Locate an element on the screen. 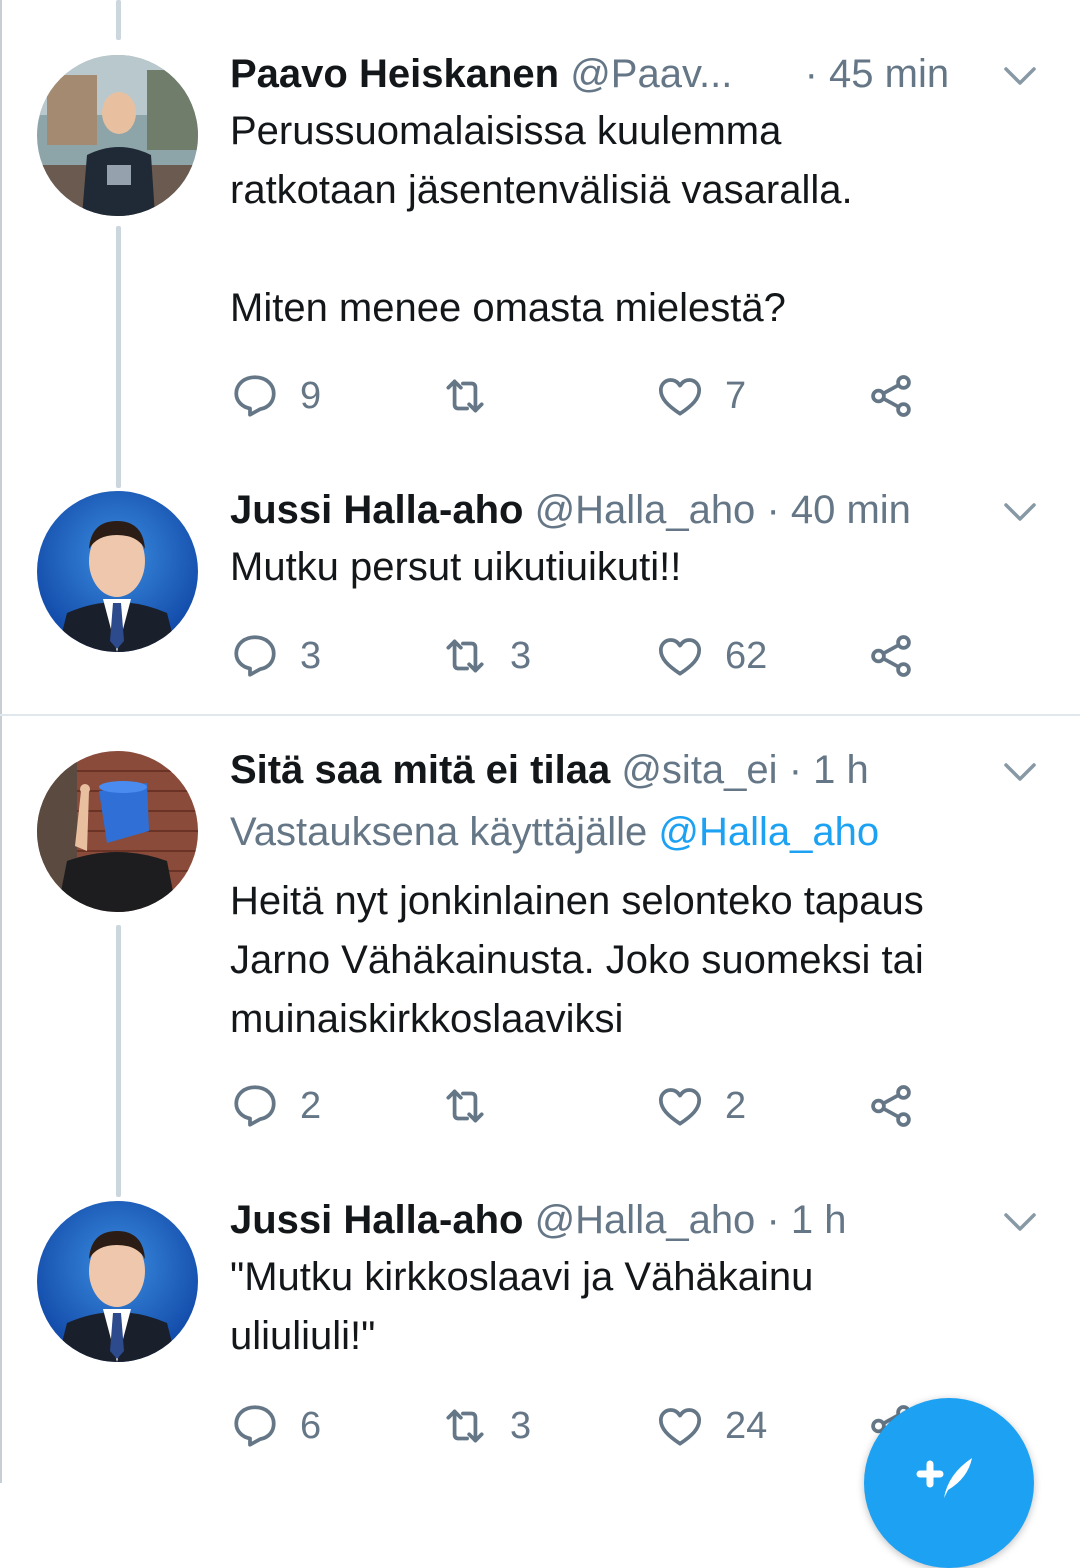 This screenshot has height=1568, width=1080. replying-to: Vastauksena käyttäjälle @Halla_aho is located at coordinates (554, 832).